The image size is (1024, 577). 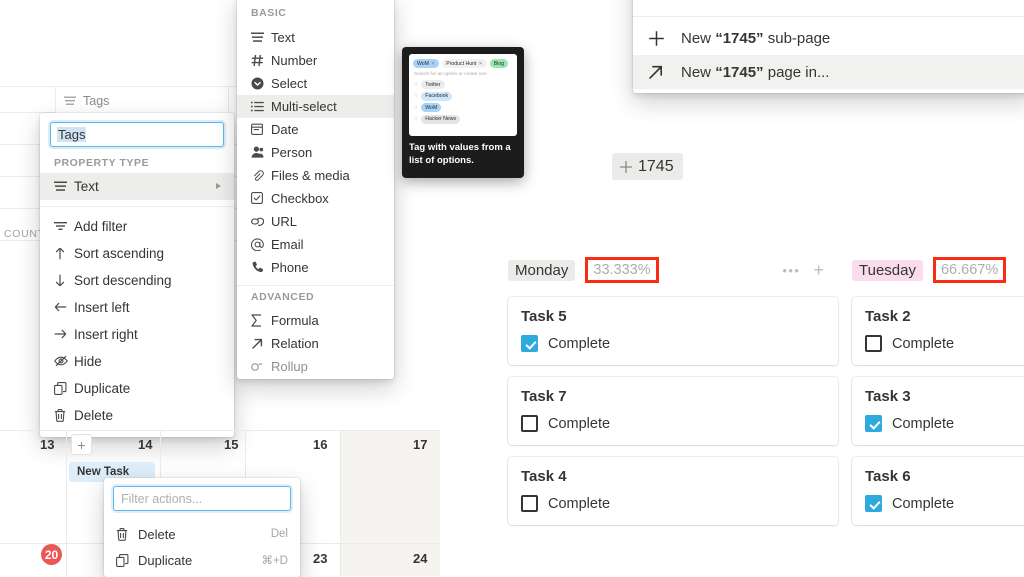 I want to click on calendar-day-number: 14, so click(x=145, y=444).